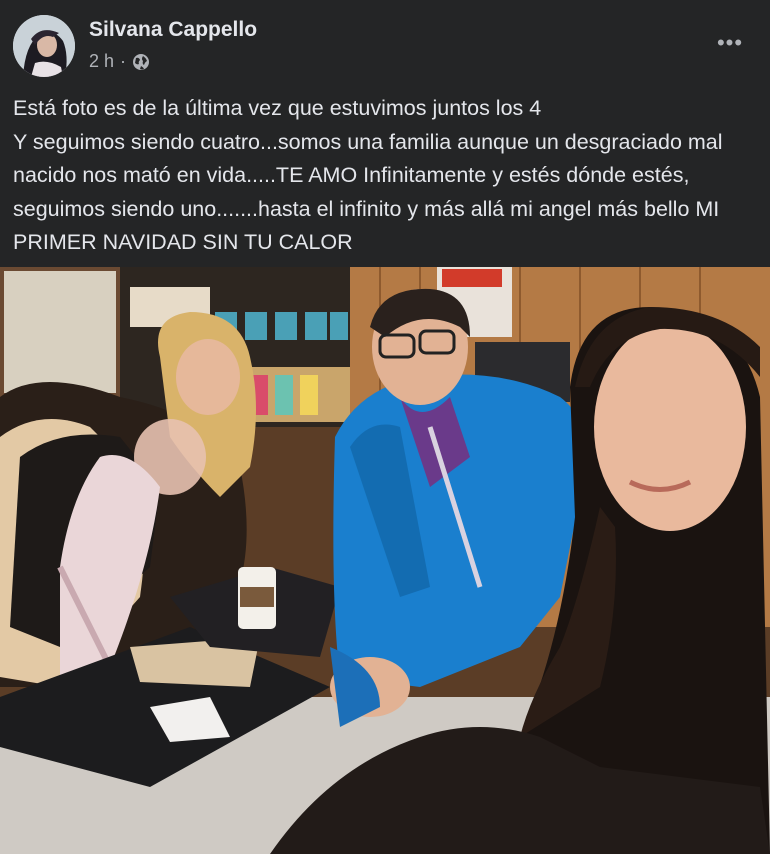 This screenshot has width=770, height=854. What do you see at coordinates (141, 62) in the screenshot?
I see `globe-icon` at bounding box center [141, 62].